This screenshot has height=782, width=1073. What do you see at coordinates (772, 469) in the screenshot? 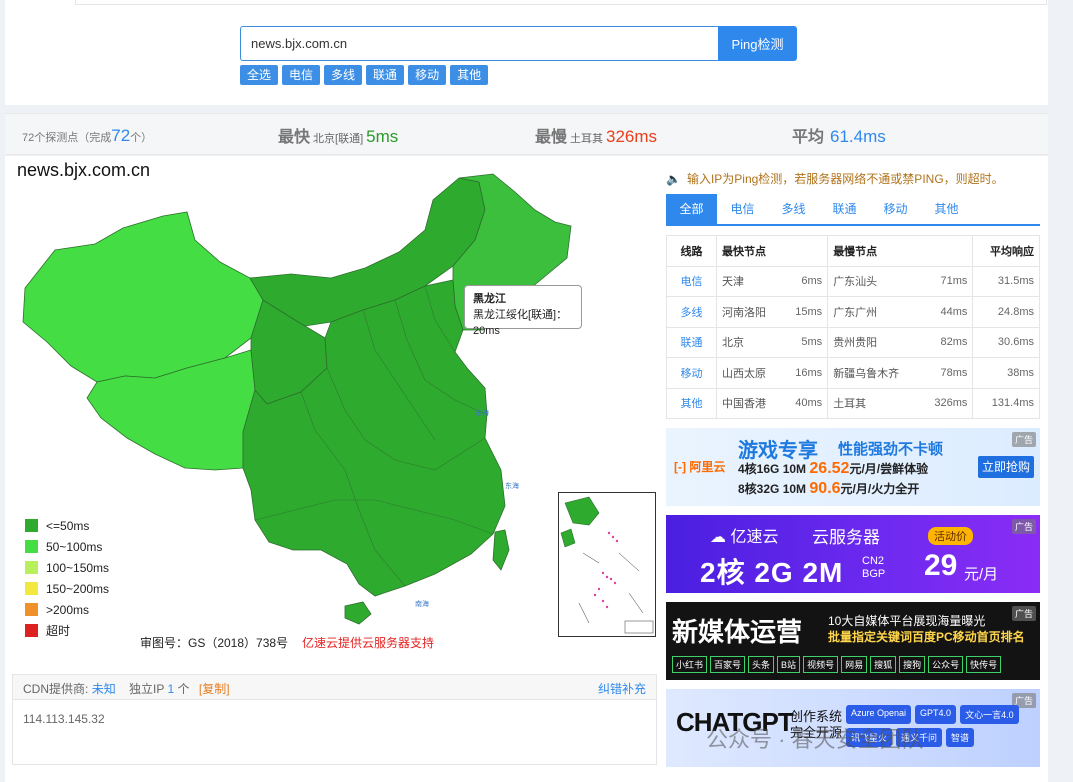
I see `ad1-spec1: 4核16G 10M` at bounding box center [772, 469].